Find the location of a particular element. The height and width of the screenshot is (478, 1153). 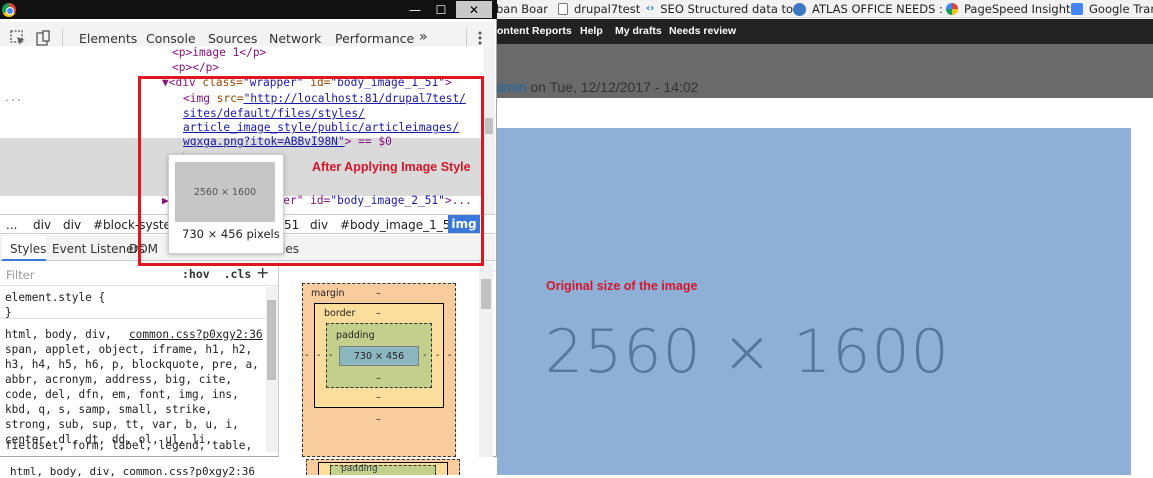

bookmark-label: drupal7test is located at coordinates (607, 9).